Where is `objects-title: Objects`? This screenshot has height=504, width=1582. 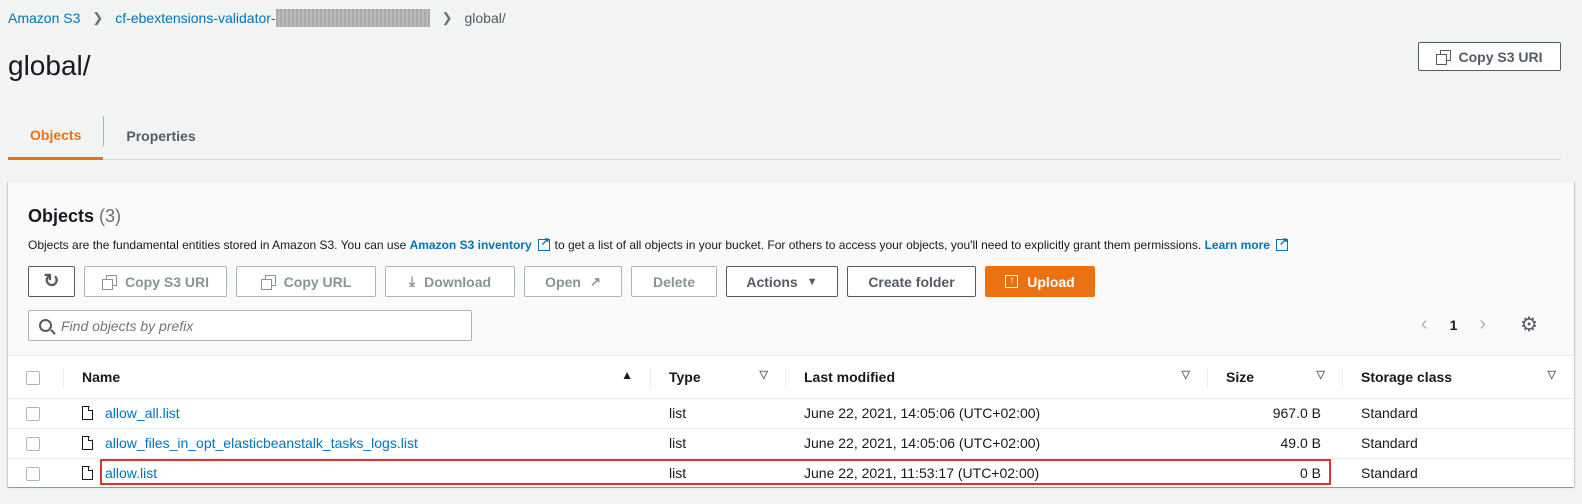 objects-title: Objects is located at coordinates (61, 216).